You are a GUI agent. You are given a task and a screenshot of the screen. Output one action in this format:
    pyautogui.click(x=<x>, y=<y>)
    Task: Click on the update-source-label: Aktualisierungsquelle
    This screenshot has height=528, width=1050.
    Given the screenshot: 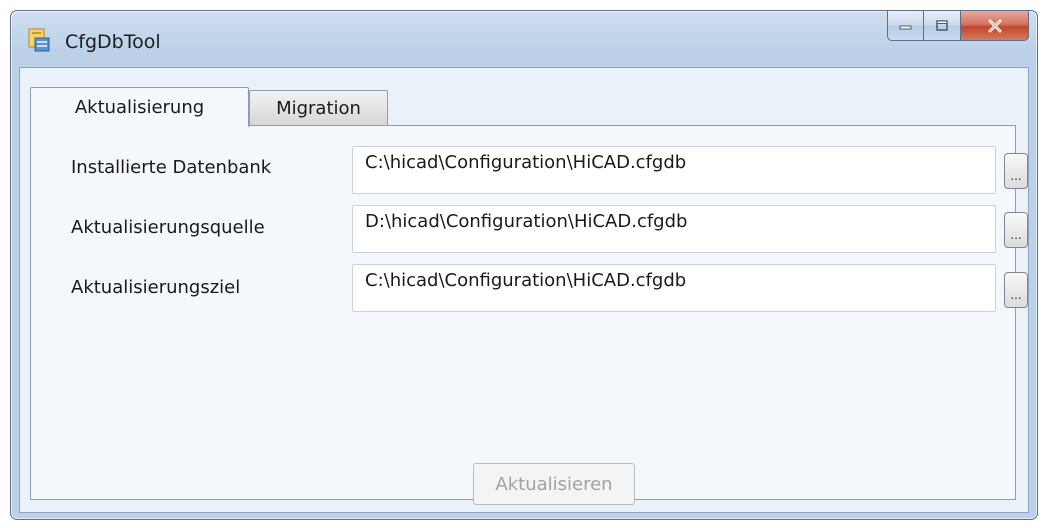 What is the action you would take?
    pyautogui.click(x=168, y=227)
    